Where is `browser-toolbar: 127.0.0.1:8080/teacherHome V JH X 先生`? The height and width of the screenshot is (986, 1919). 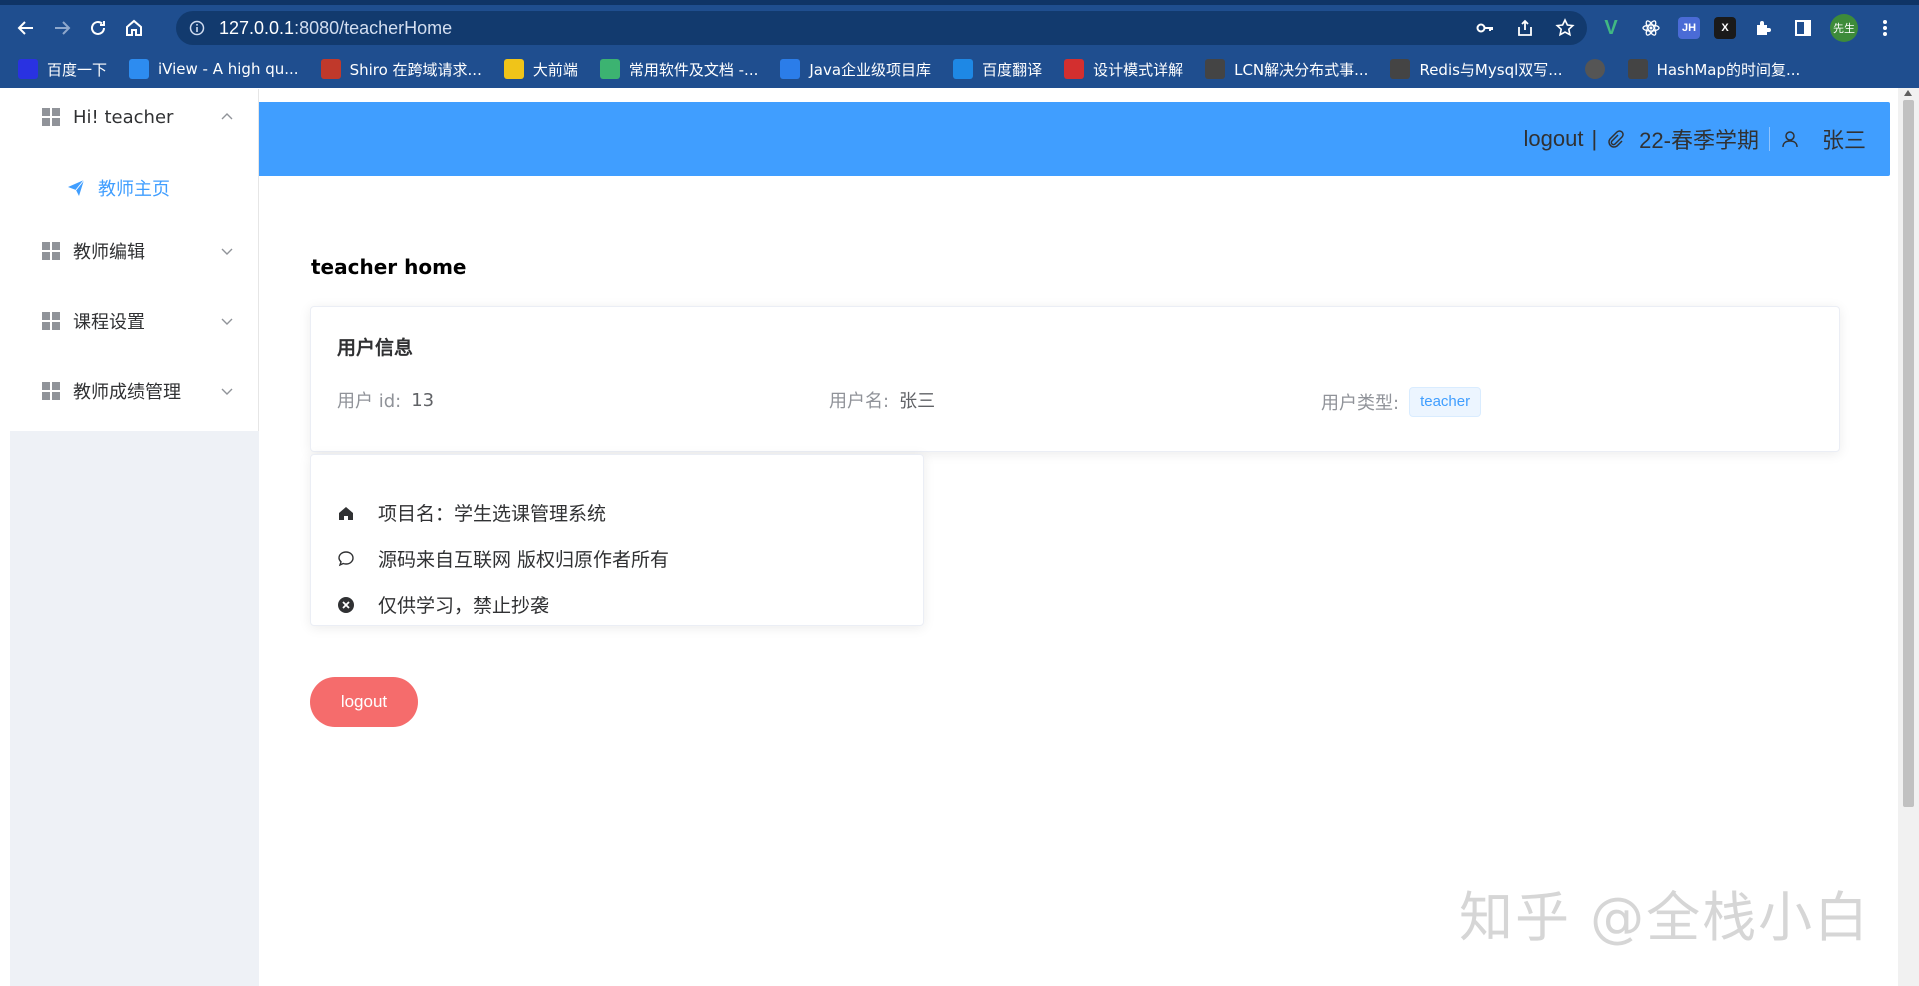 browser-toolbar: 127.0.0.1:8080/teacherHome V JH X 先生 is located at coordinates (959, 27).